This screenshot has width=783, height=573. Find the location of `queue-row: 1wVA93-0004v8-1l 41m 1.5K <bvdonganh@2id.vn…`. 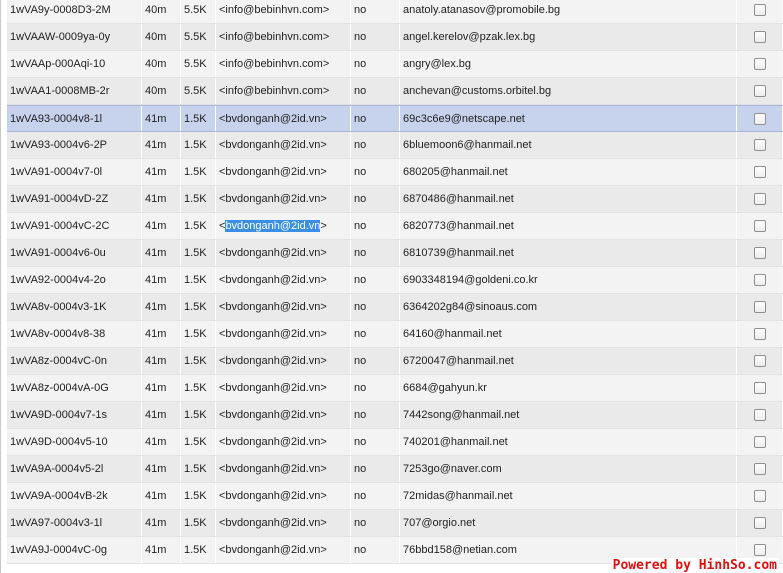

queue-row: 1wVA93-0004v8-1l 41m 1.5K <bvdonganh@2id.vn… is located at coordinates (395, 118).